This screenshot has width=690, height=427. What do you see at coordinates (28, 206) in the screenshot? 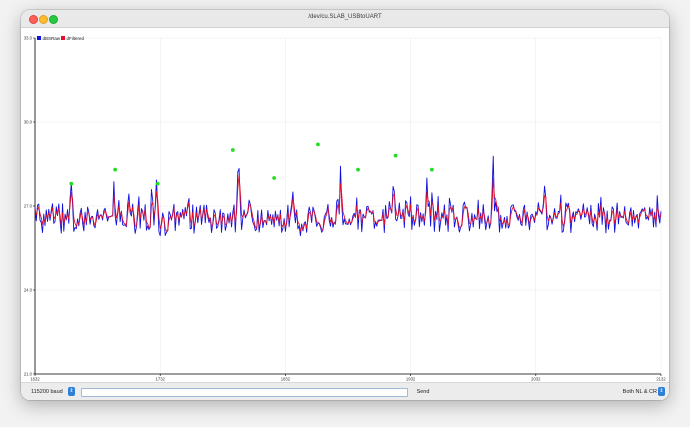
I see `y-tick-label: 27.0` at bounding box center [28, 206].